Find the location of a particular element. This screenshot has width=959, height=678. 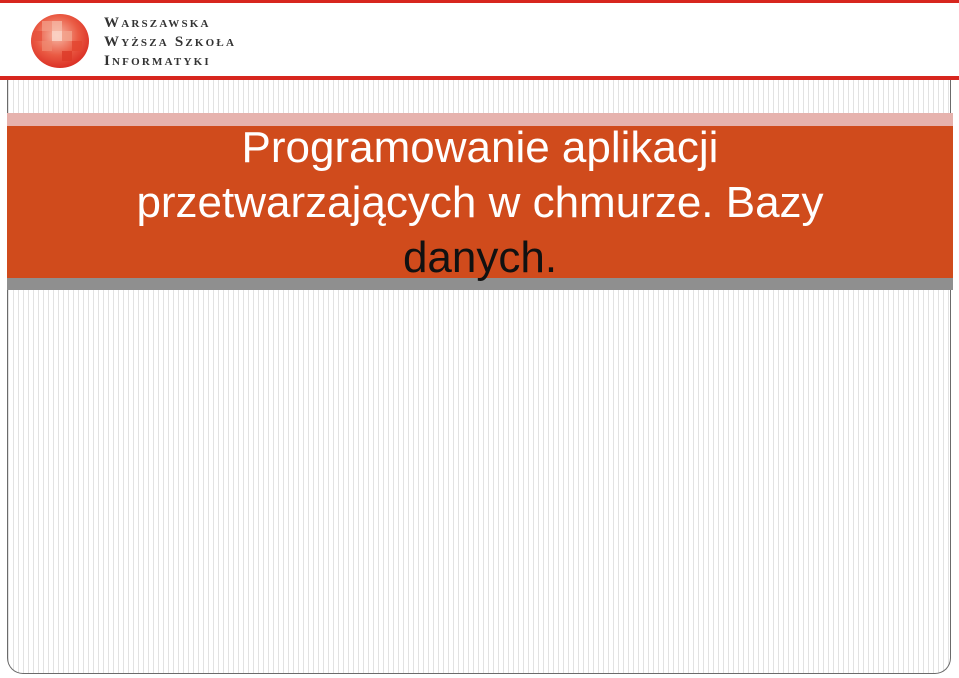

slide-title-line-2: przetwarzających w chmurze. Bazy is located at coordinates (480, 202).